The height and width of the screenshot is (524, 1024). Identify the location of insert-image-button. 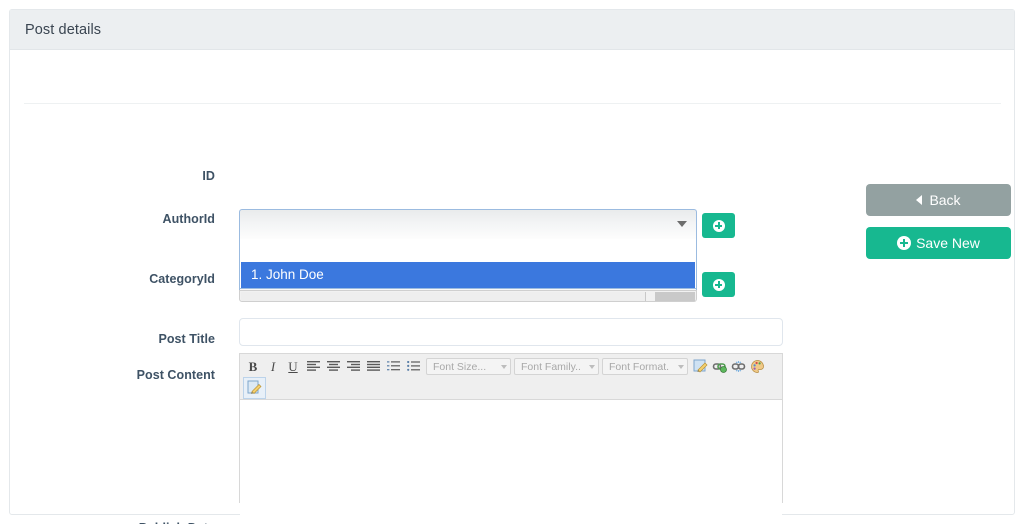
(700, 366).